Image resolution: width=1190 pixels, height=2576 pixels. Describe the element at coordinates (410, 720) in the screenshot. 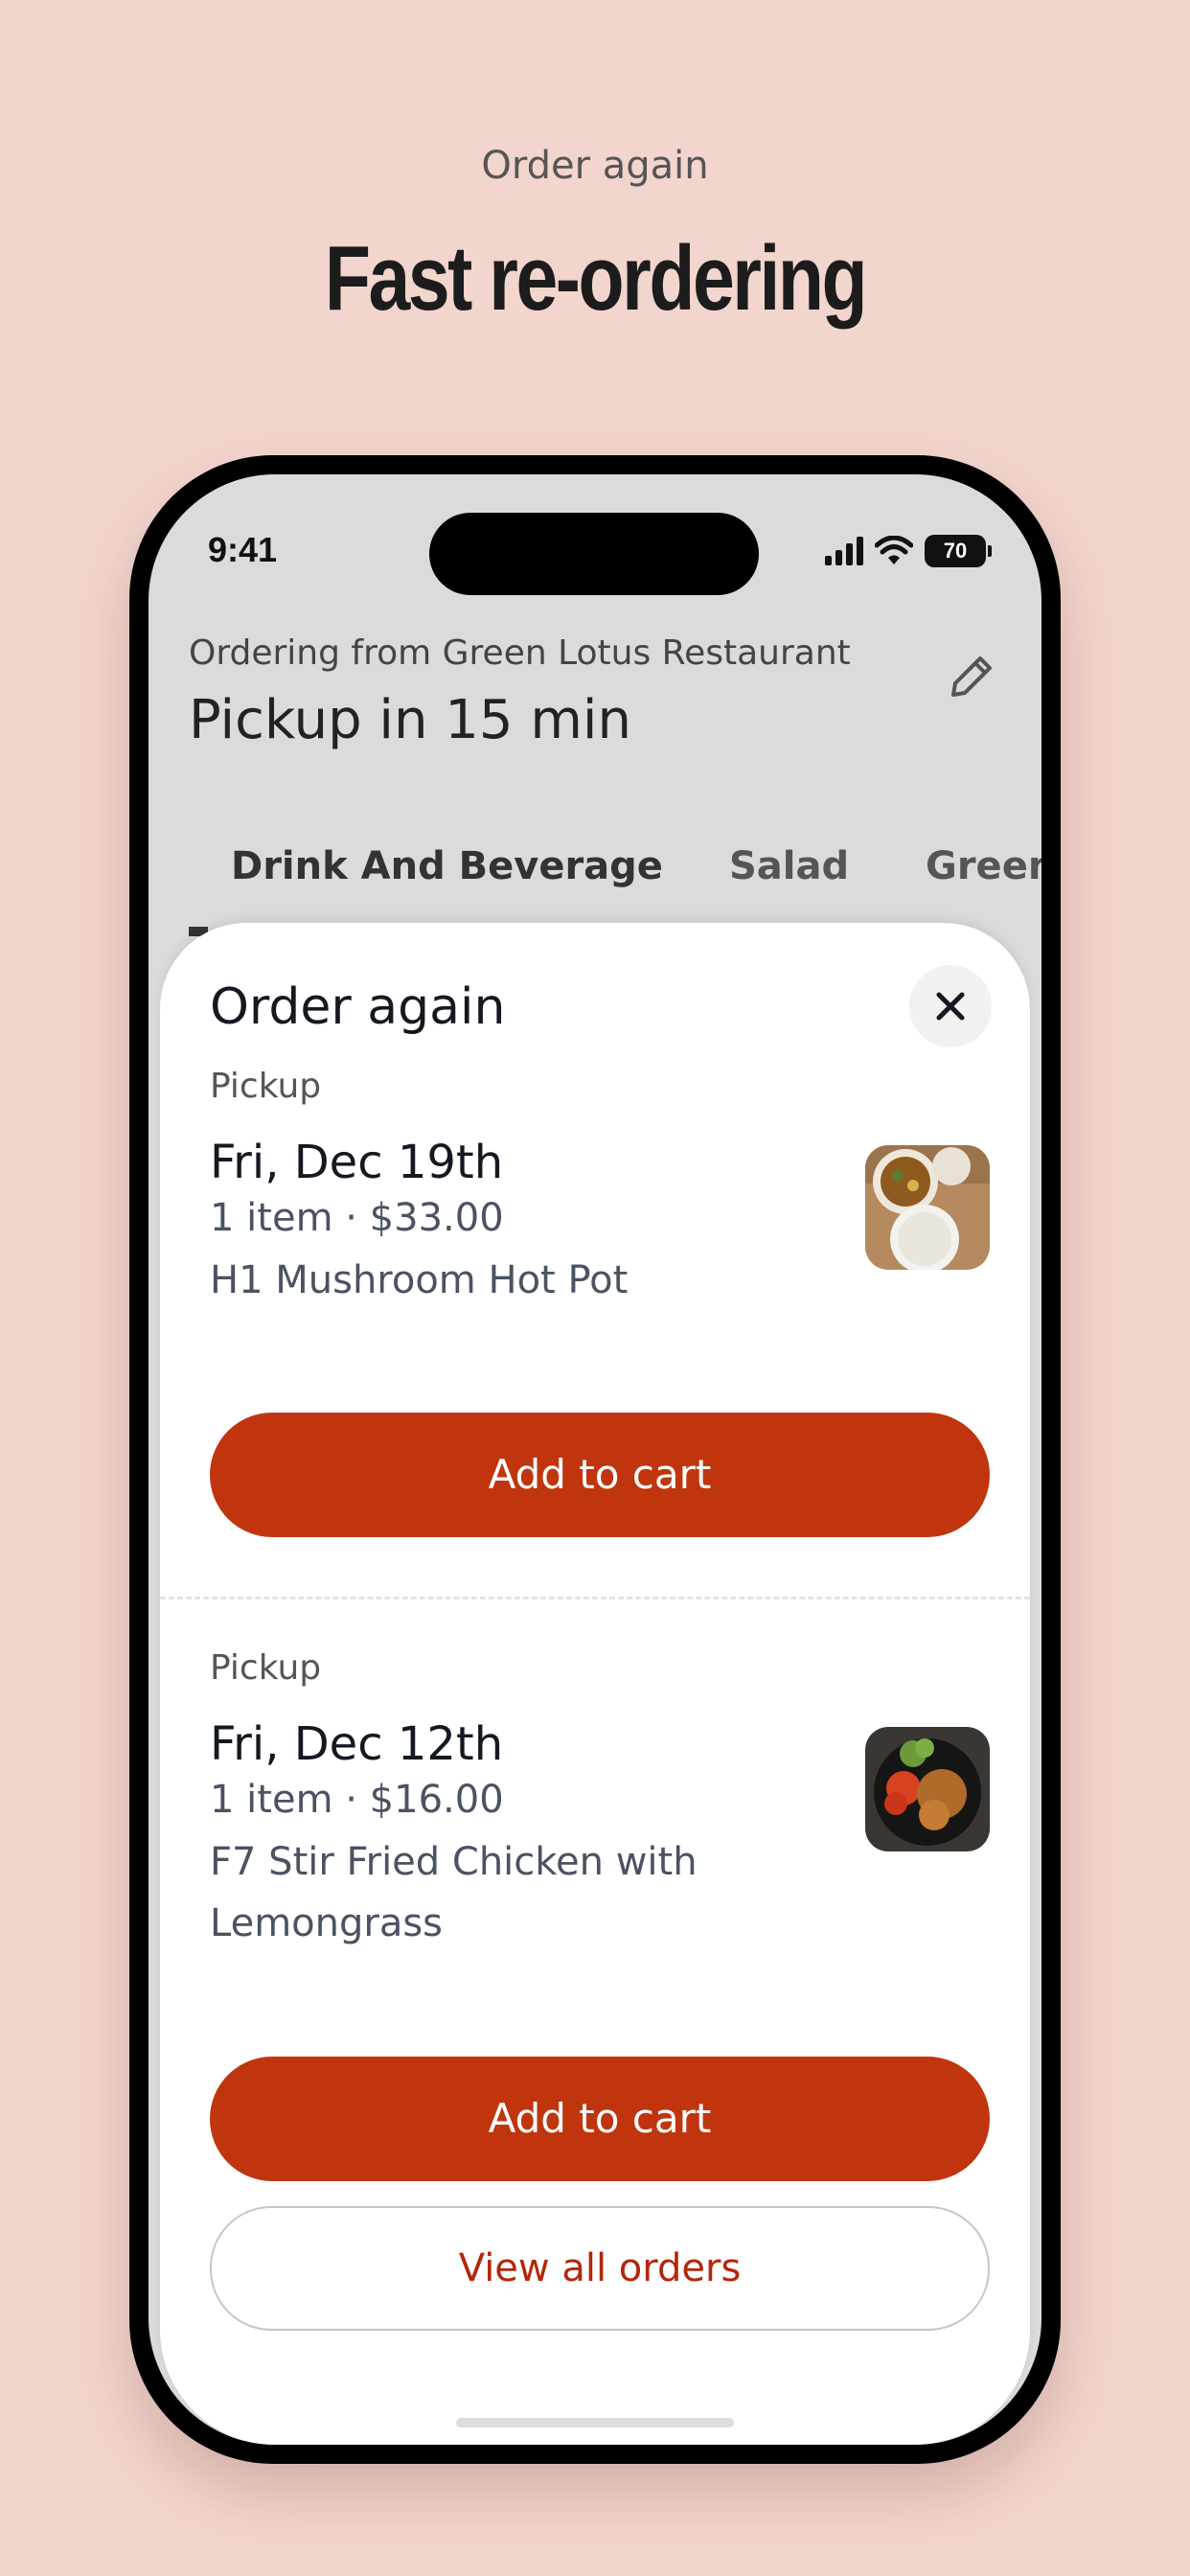

I see `pickup-eta: Pickup in 15 min` at that location.